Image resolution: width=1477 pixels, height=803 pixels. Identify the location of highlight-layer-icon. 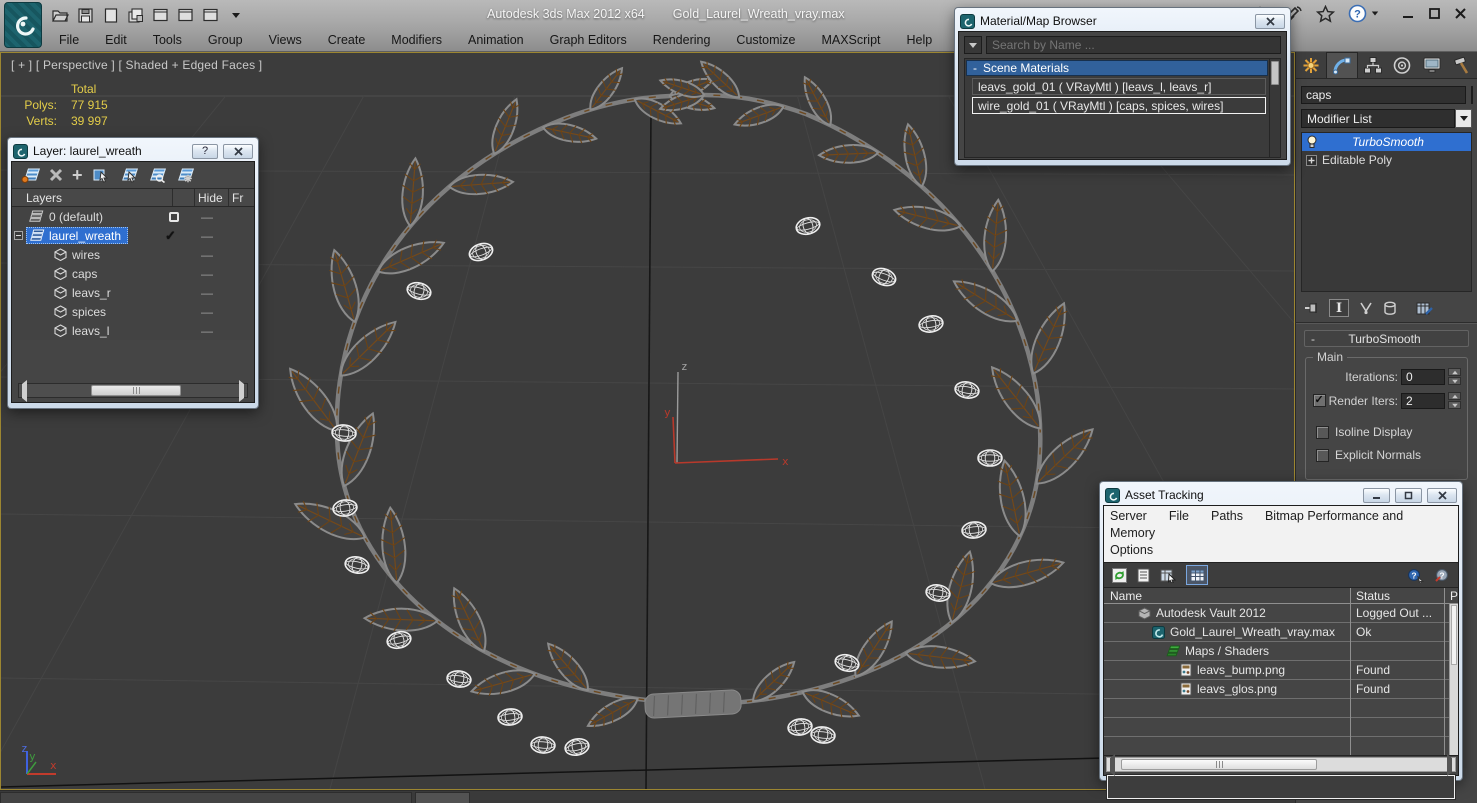
(156, 175).